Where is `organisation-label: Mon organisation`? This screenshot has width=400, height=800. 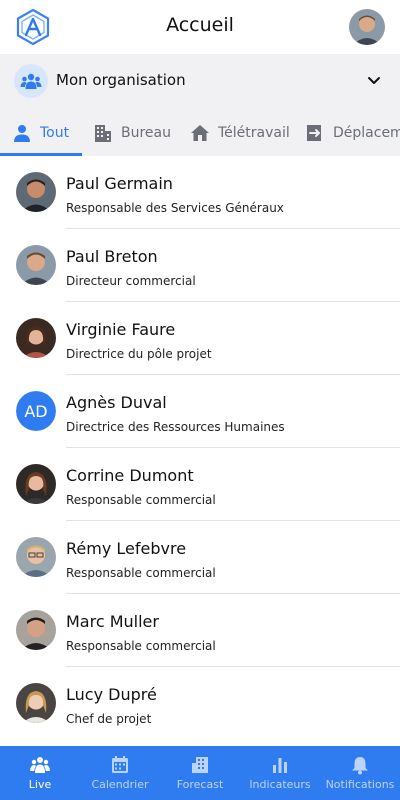
organisation-label: Mon organisation is located at coordinates (121, 80).